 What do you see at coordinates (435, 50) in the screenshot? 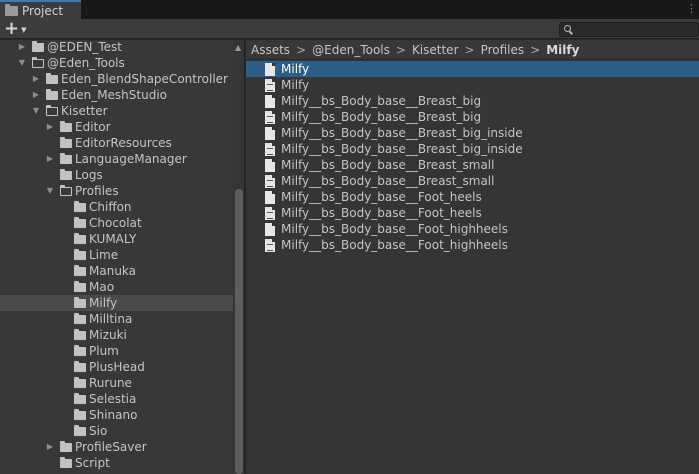
I see `breadcrumb-item: Kisetter` at bounding box center [435, 50].